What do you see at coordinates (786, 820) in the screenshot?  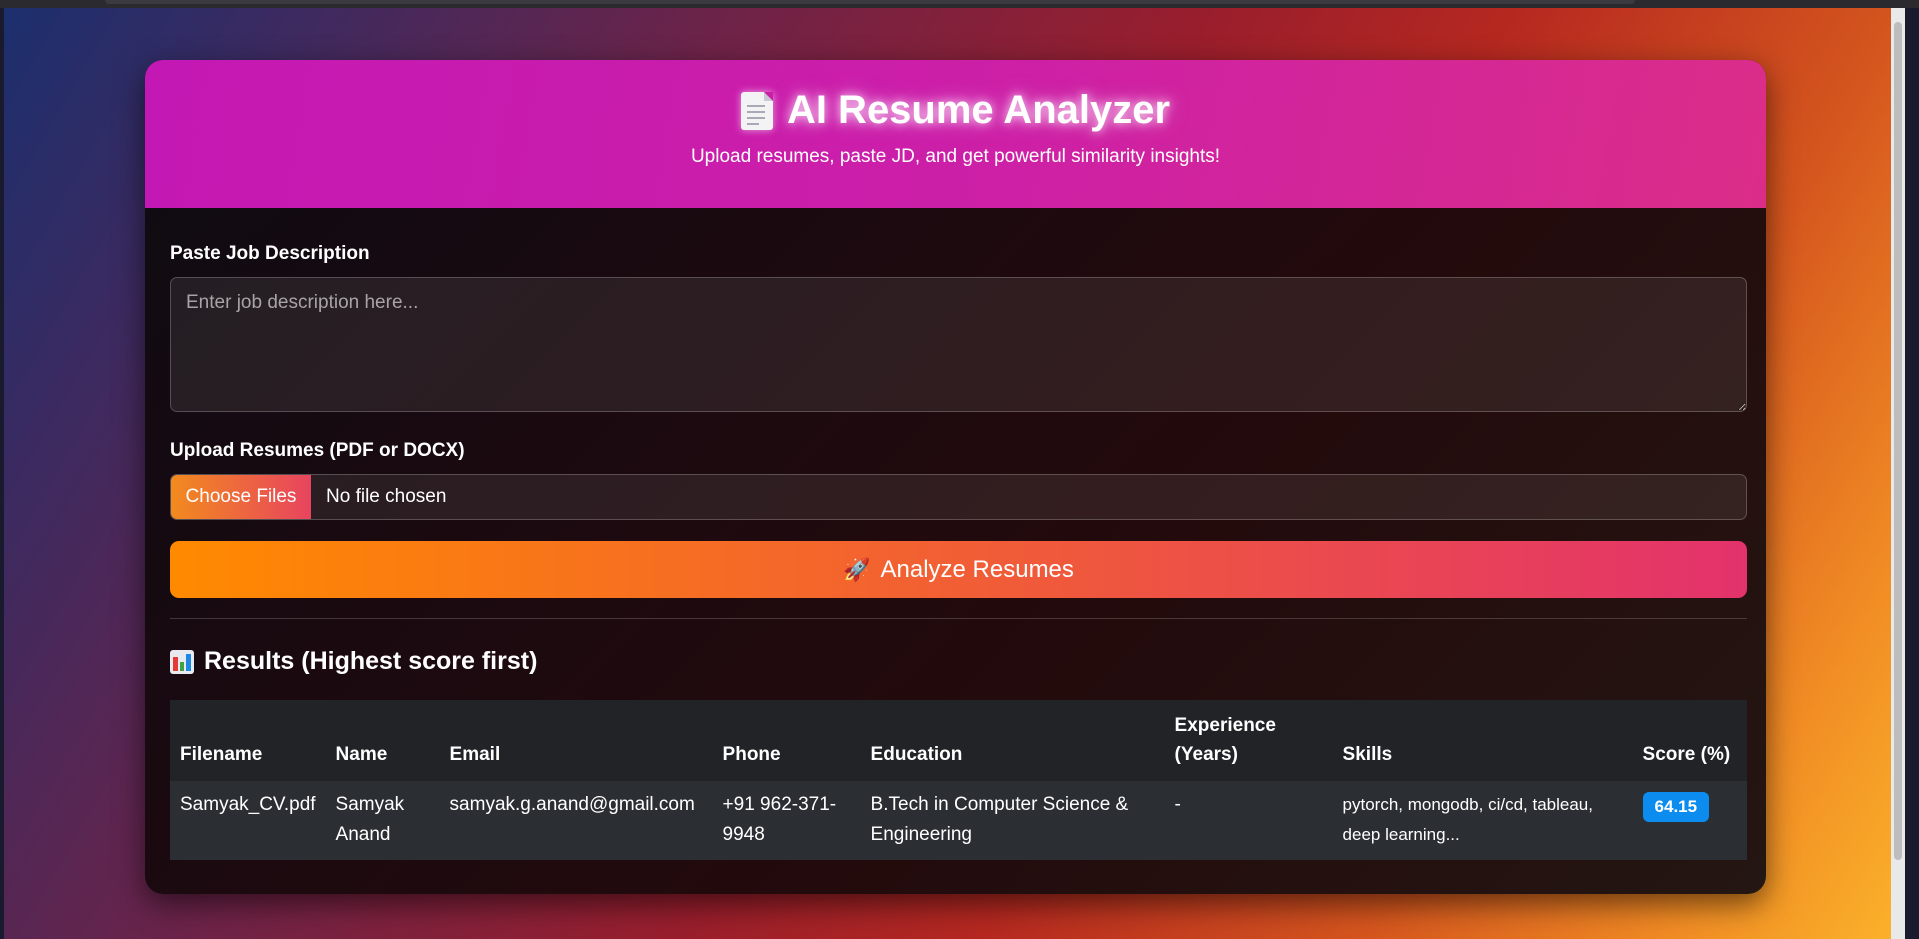 I see `cell-phone: +91 962-371-9948` at bounding box center [786, 820].